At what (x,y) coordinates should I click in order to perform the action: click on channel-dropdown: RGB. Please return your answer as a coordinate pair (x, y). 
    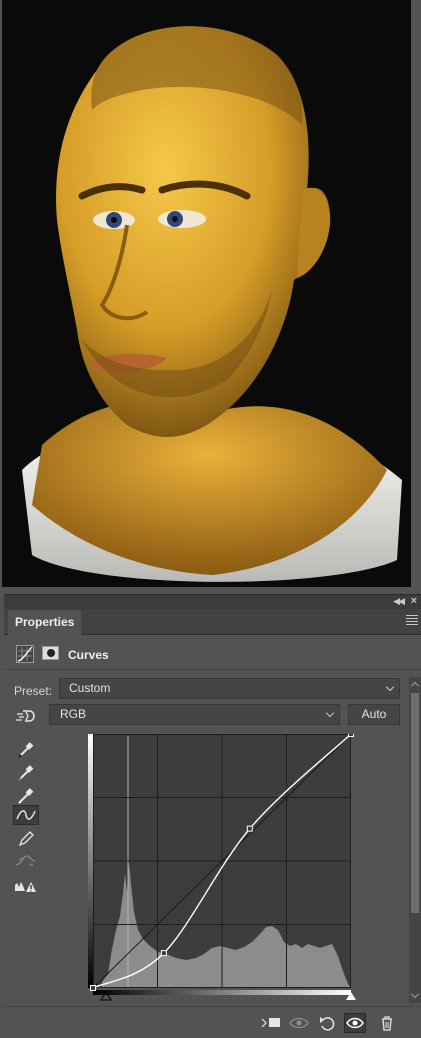
    Looking at the image, I should click on (194, 714).